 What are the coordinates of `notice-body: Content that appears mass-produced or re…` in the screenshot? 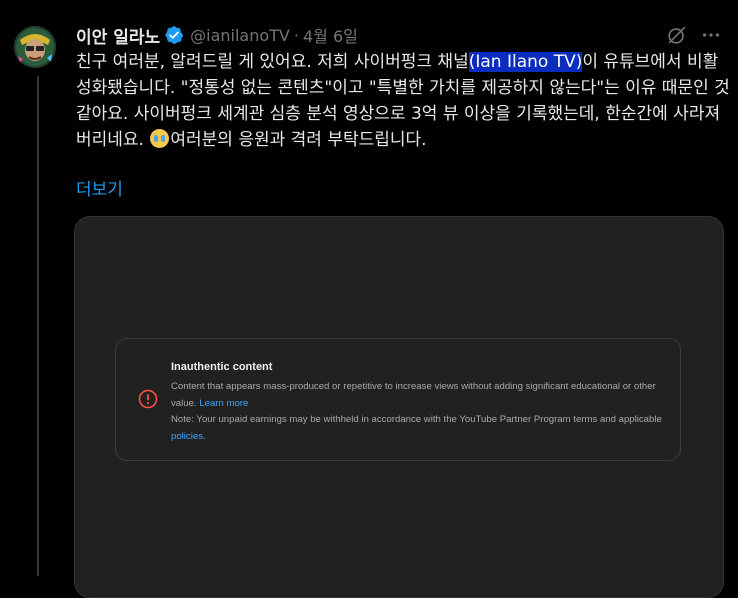 It's located at (421, 412).